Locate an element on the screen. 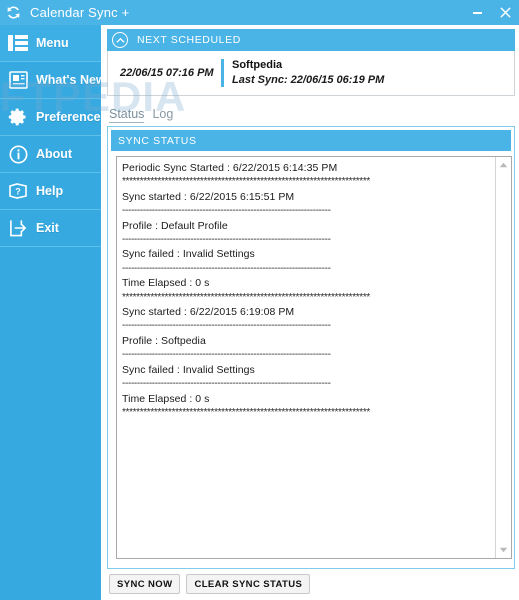 The height and width of the screenshot is (600, 519). scrollbar-track is located at coordinates (504, 357).